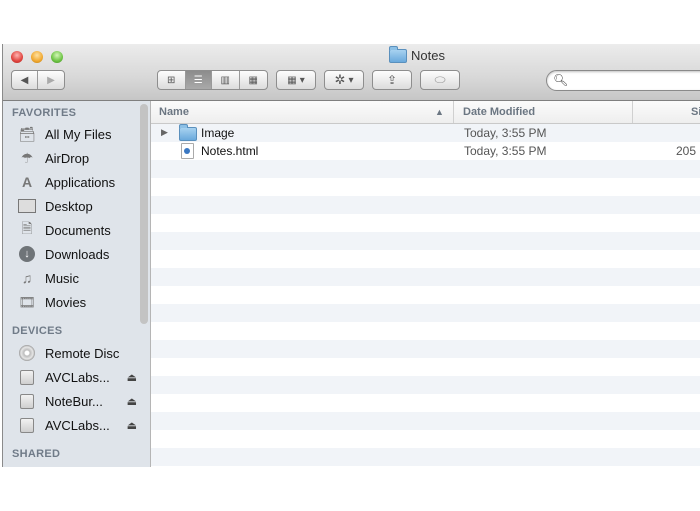  I want to click on list-view-icon: ☰, so click(198, 80).